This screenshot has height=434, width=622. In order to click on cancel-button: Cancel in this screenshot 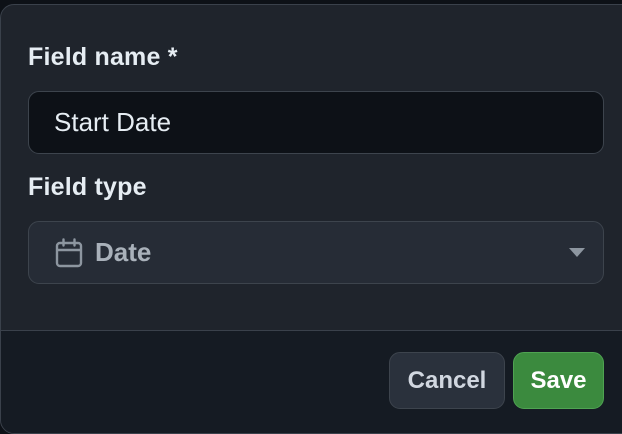, I will do `click(447, 380)`.